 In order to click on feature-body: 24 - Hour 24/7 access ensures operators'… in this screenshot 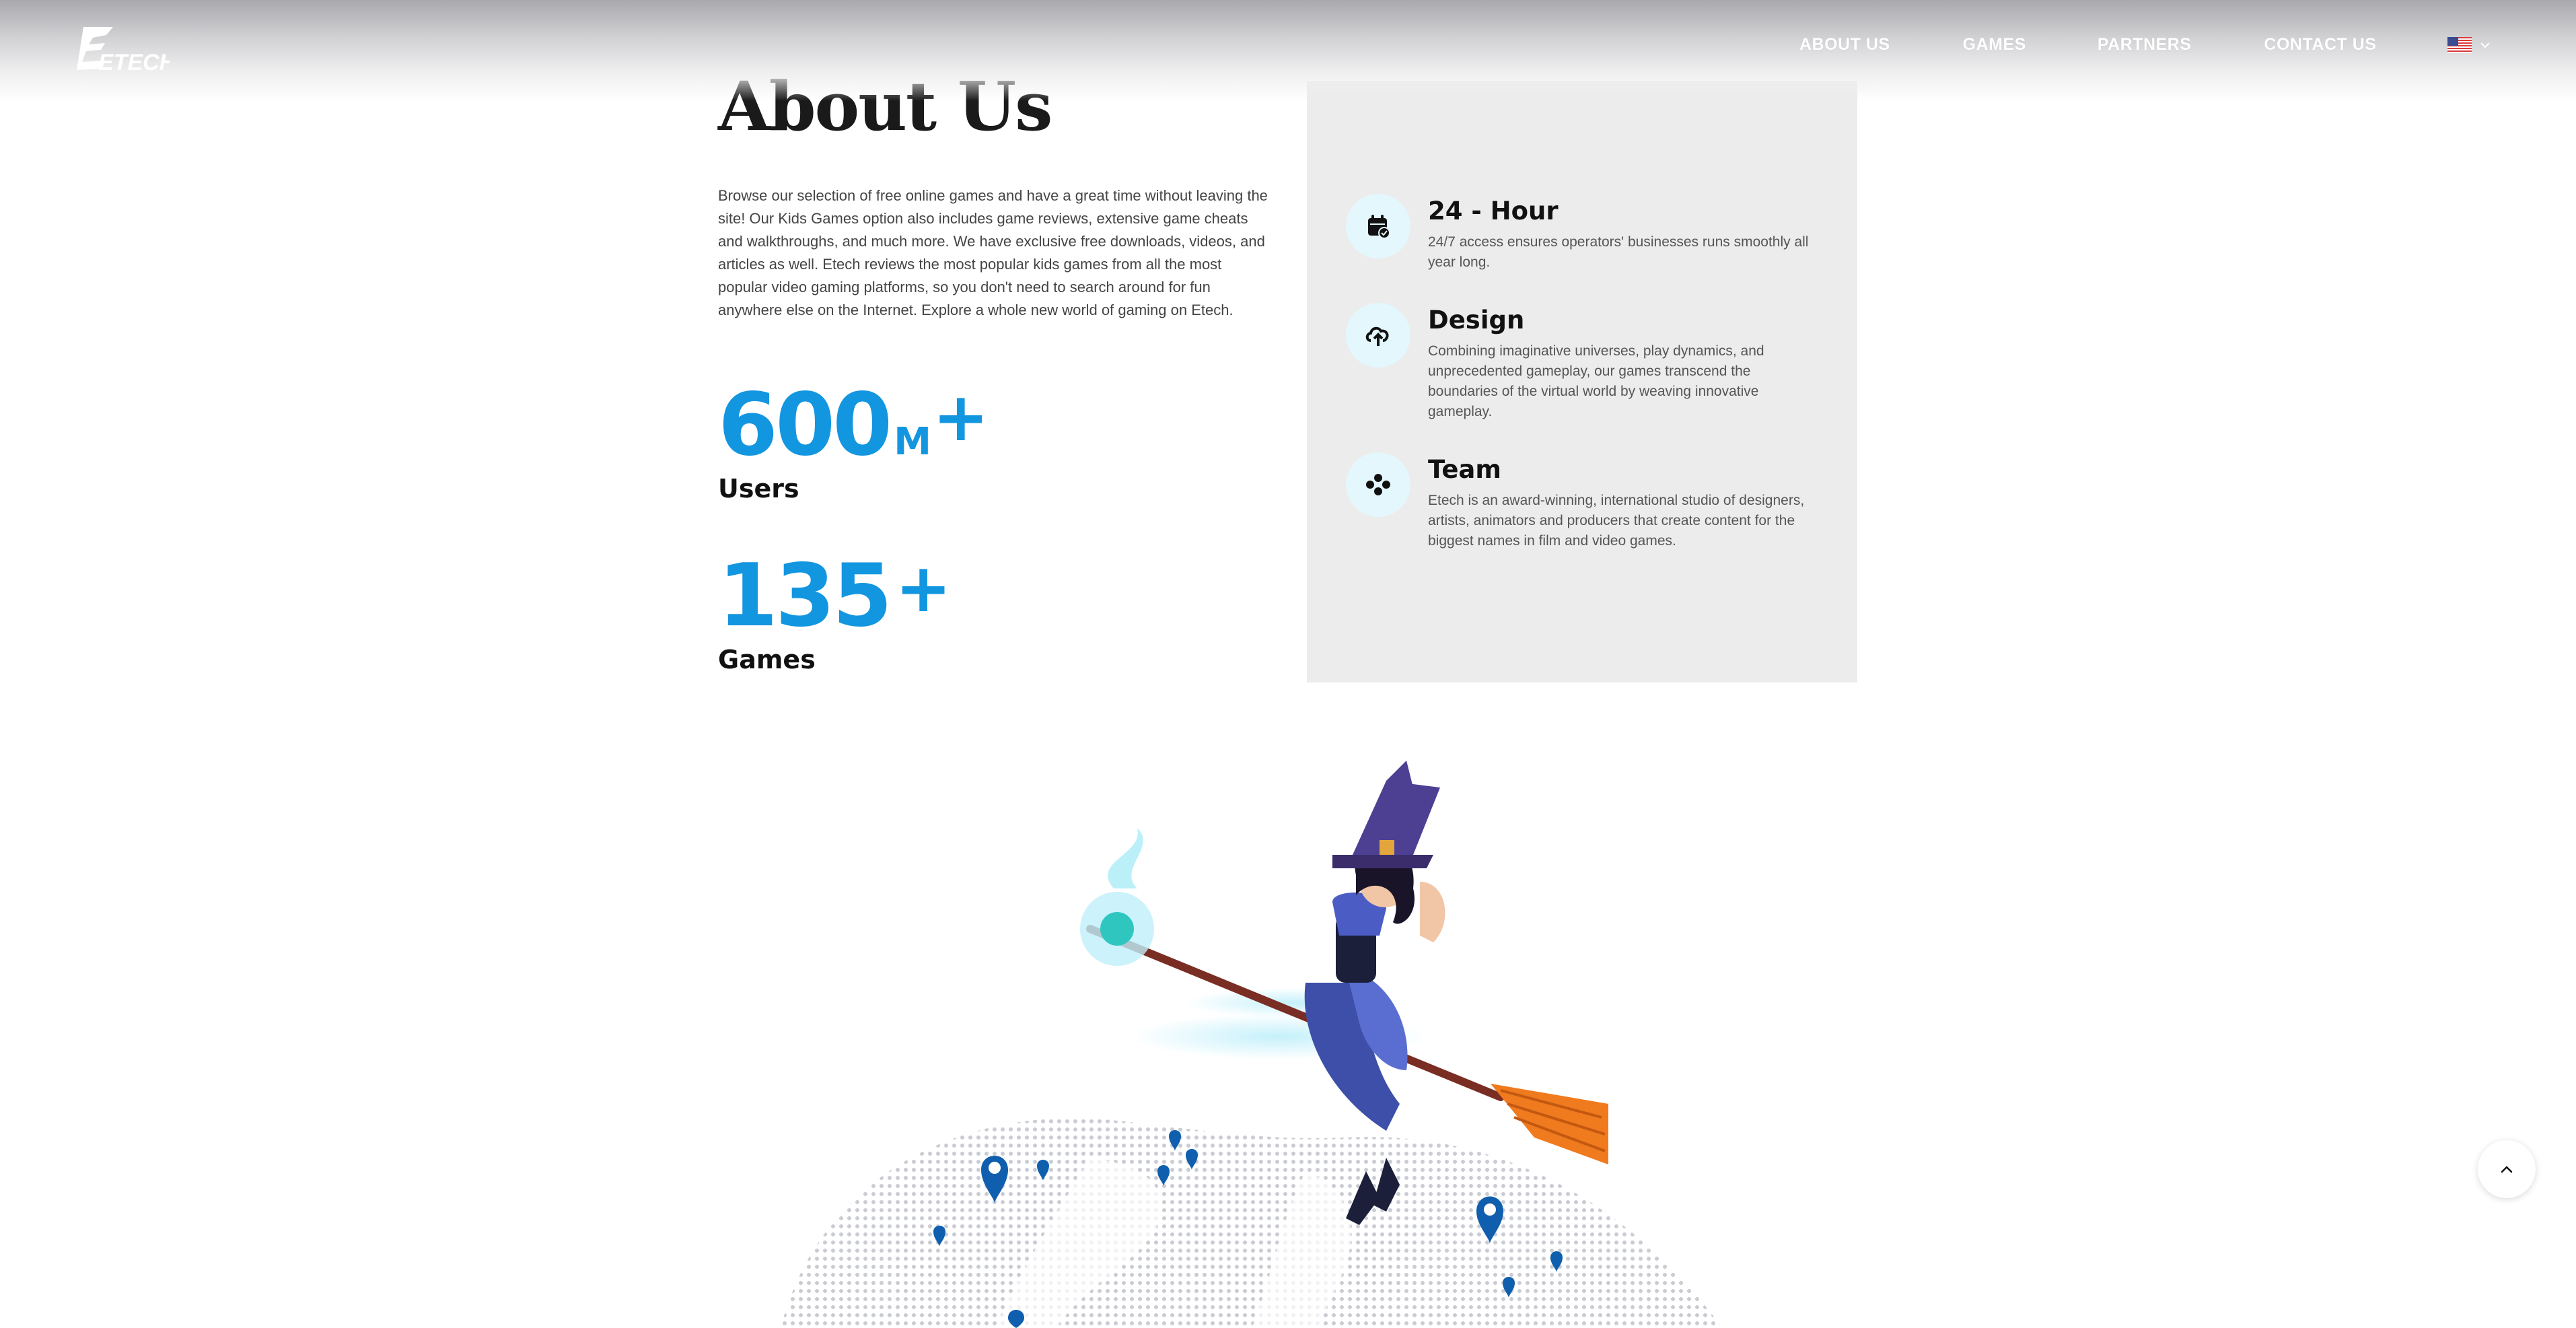, I will do `click(1623, 235)`.